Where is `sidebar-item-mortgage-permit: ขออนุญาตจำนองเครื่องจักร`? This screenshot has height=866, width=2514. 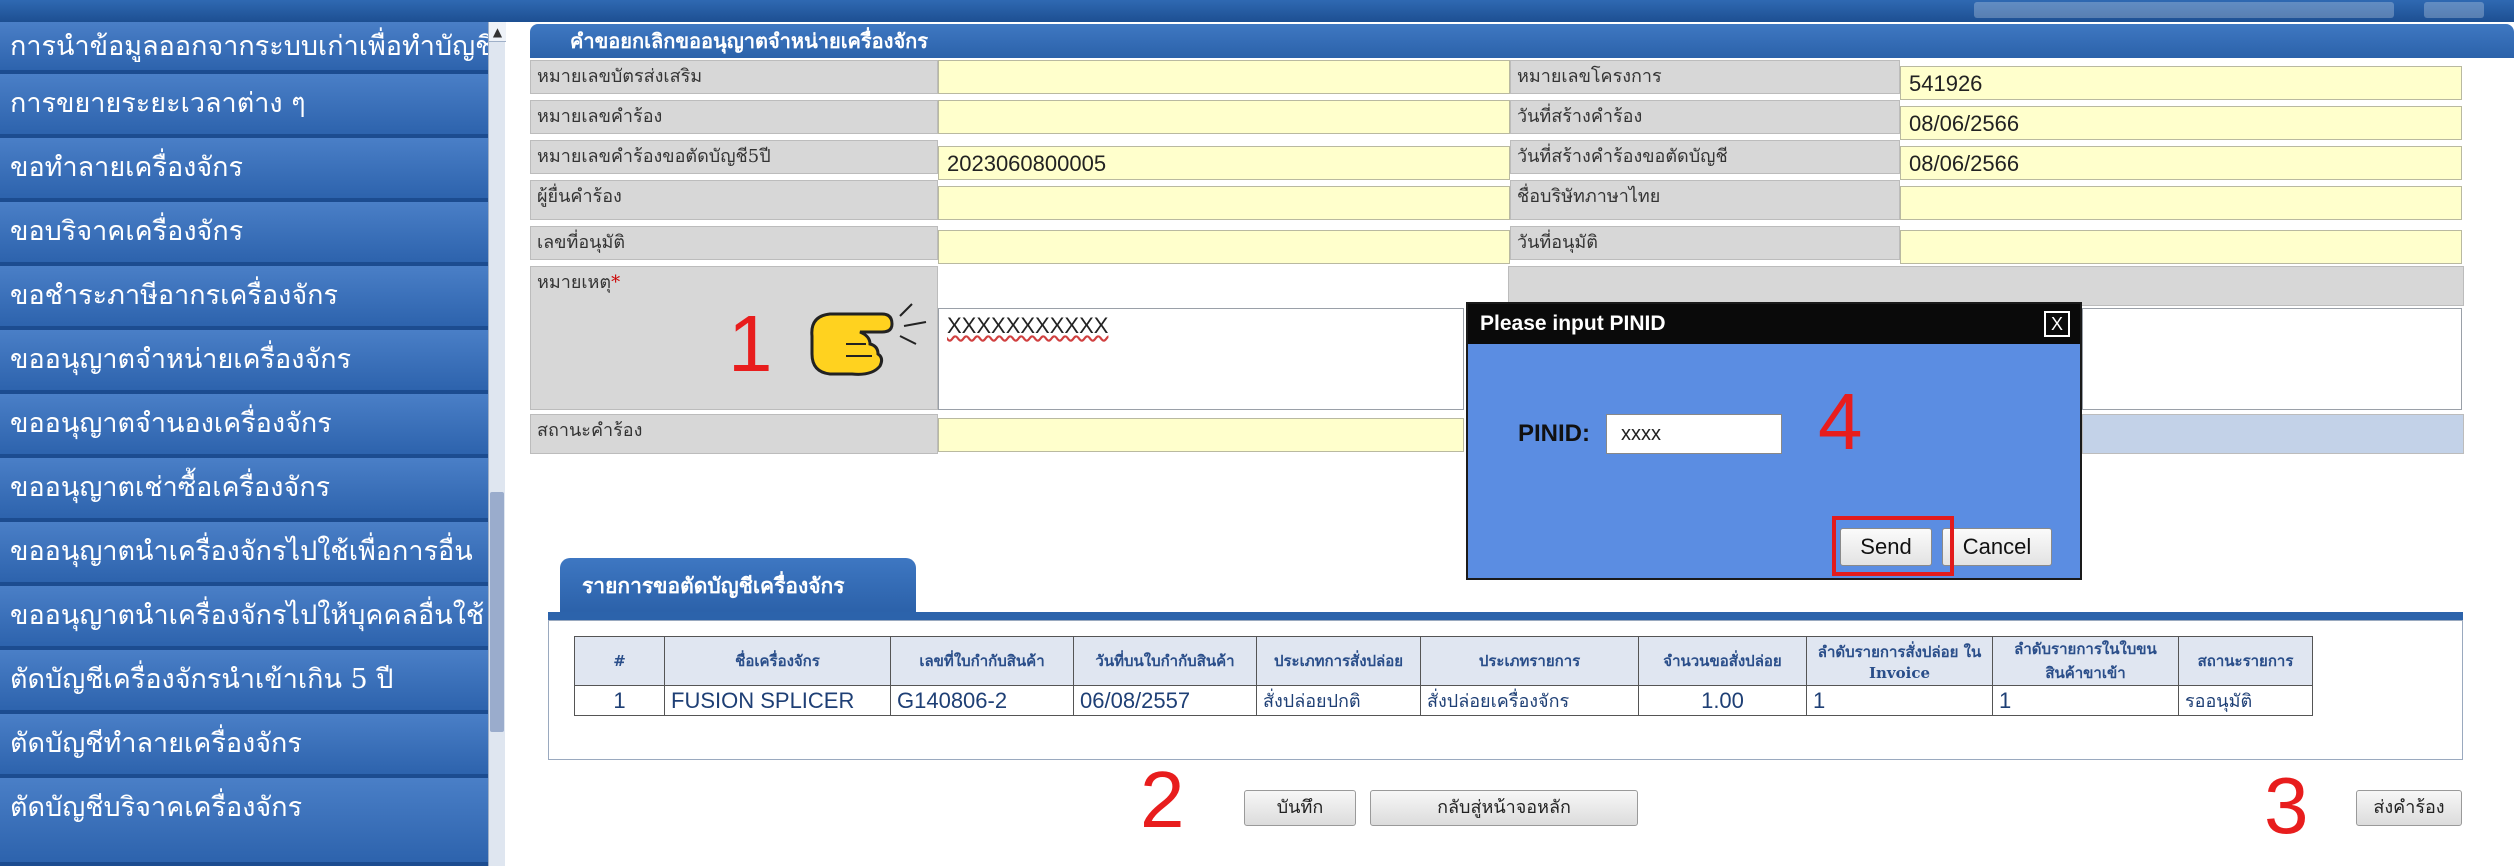 sidebar-item-mortgage-permit: ขออนุญาตจำนองเครื่องจักร is located at coordinates (244, 426).